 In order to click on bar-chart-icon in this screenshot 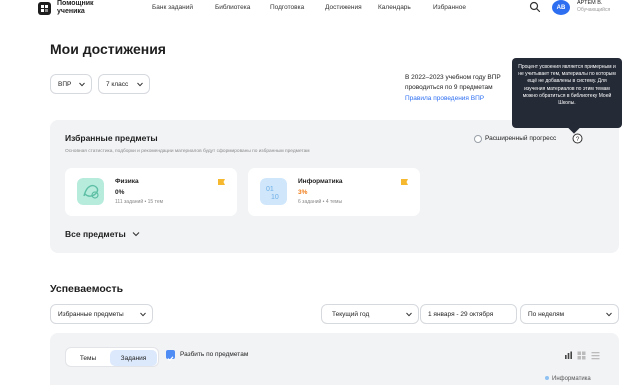, I will do `click(568, 355)`.